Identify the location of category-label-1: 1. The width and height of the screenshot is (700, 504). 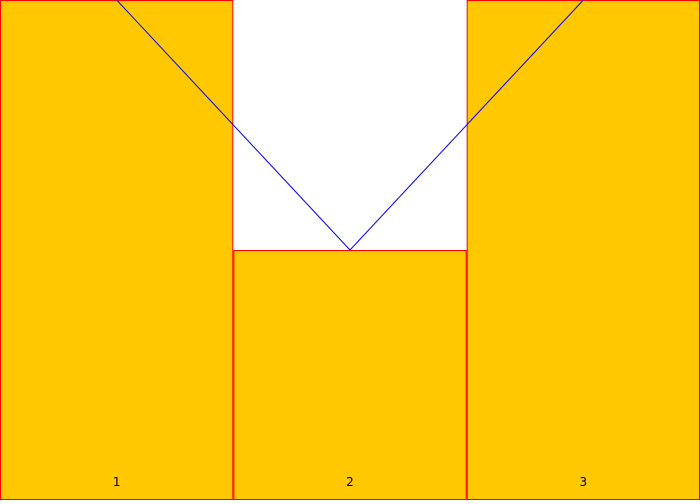
(117, 482).